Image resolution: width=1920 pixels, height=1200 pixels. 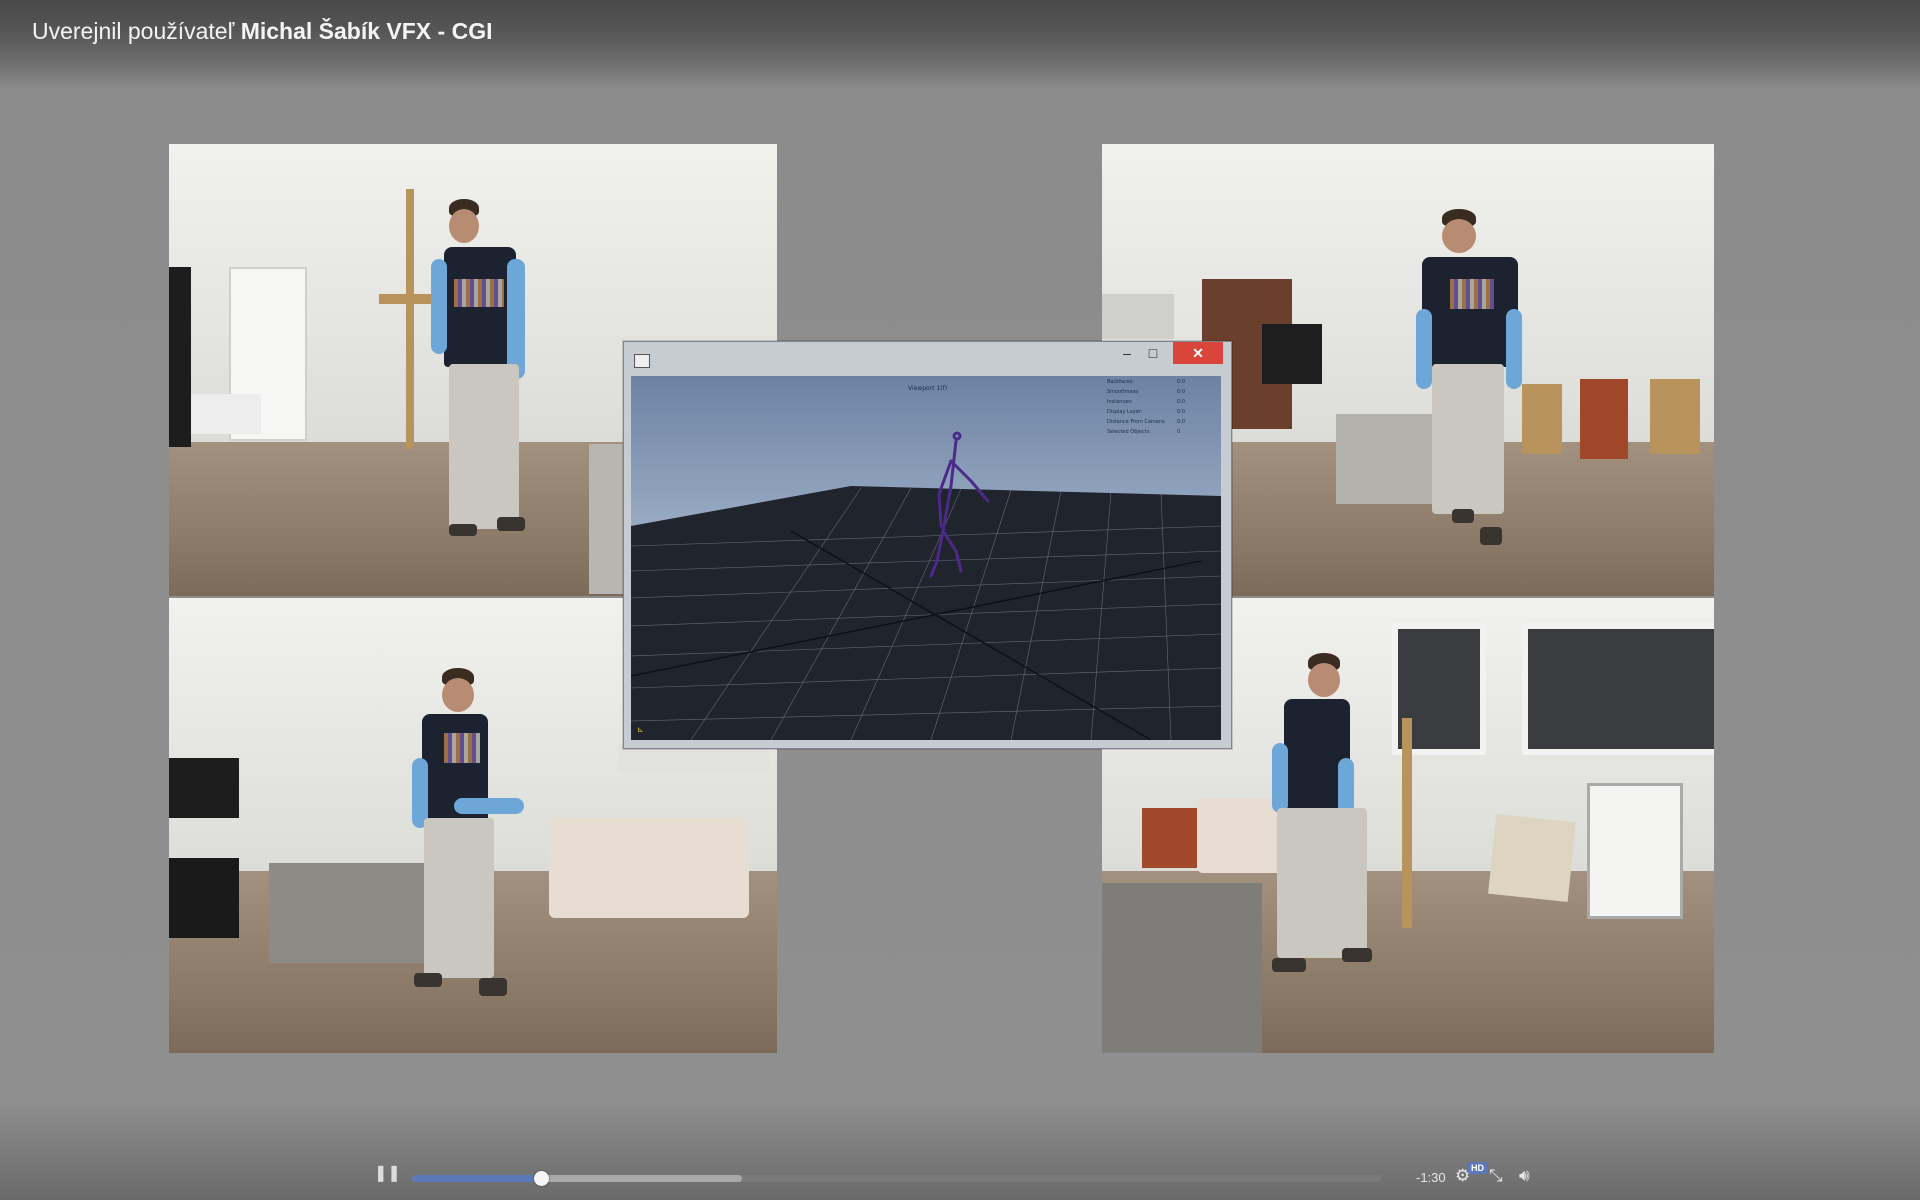 What do you see at coordinates (1146, 412) in the screenshot?
I see `hud-row: Display Layer: 0:0` at bounding box center [1146, 412].